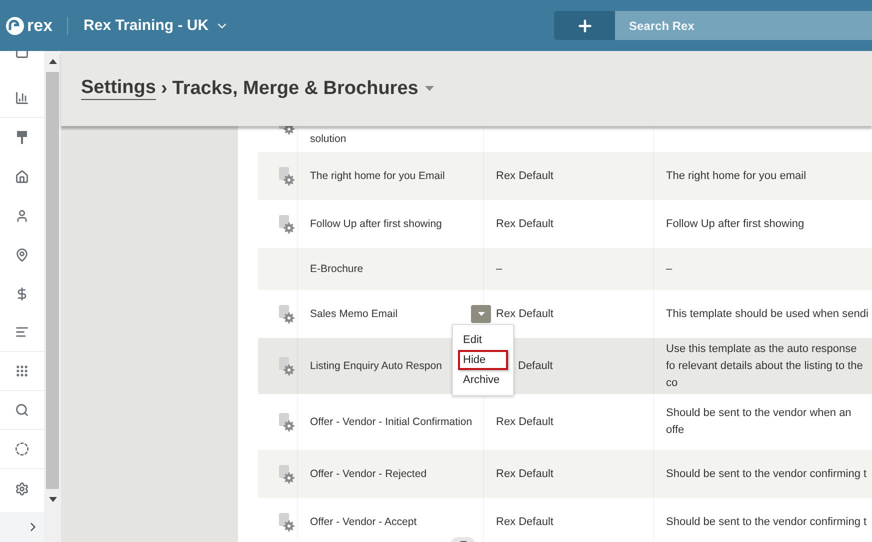  I want to click on creator-cell-text: Default, so click(536, 366).